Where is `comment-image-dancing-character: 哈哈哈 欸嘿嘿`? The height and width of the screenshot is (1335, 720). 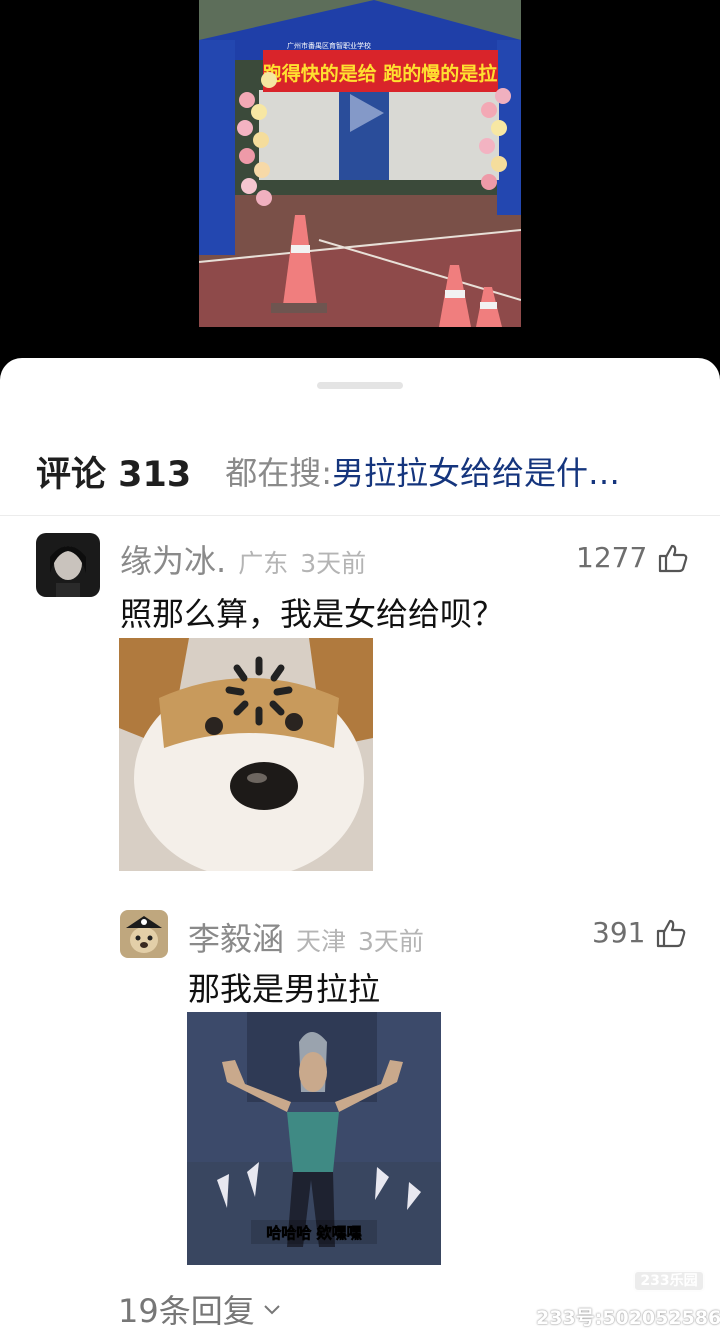 comment-image-dancing-character: 哈哈哈 欸嘿嘿 is located at coordinates (314, 1138).